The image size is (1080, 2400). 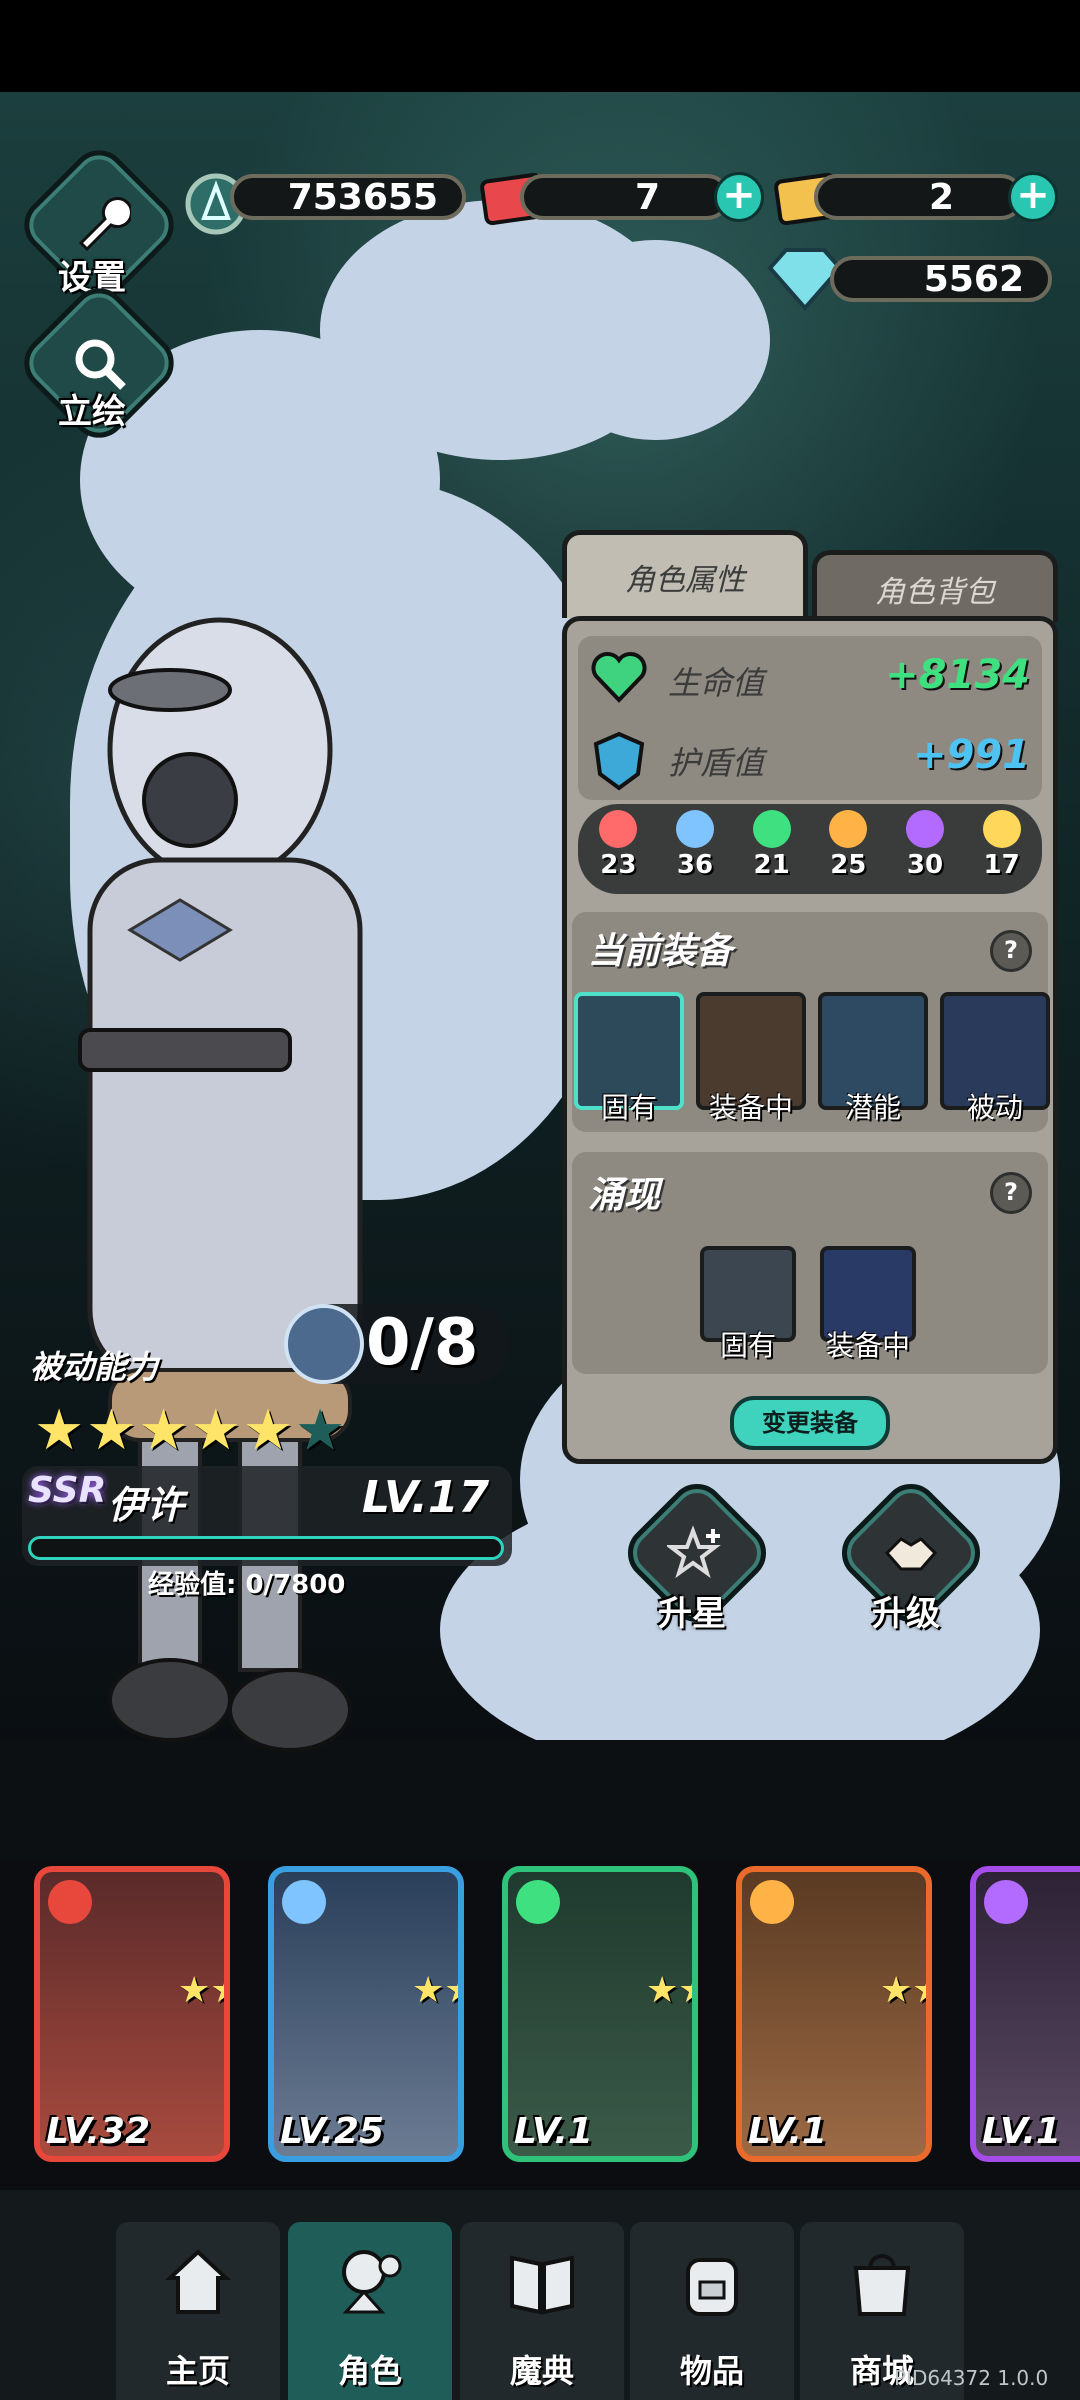 I want to click on nav-items: 物品, so click(x=712, y=2311).